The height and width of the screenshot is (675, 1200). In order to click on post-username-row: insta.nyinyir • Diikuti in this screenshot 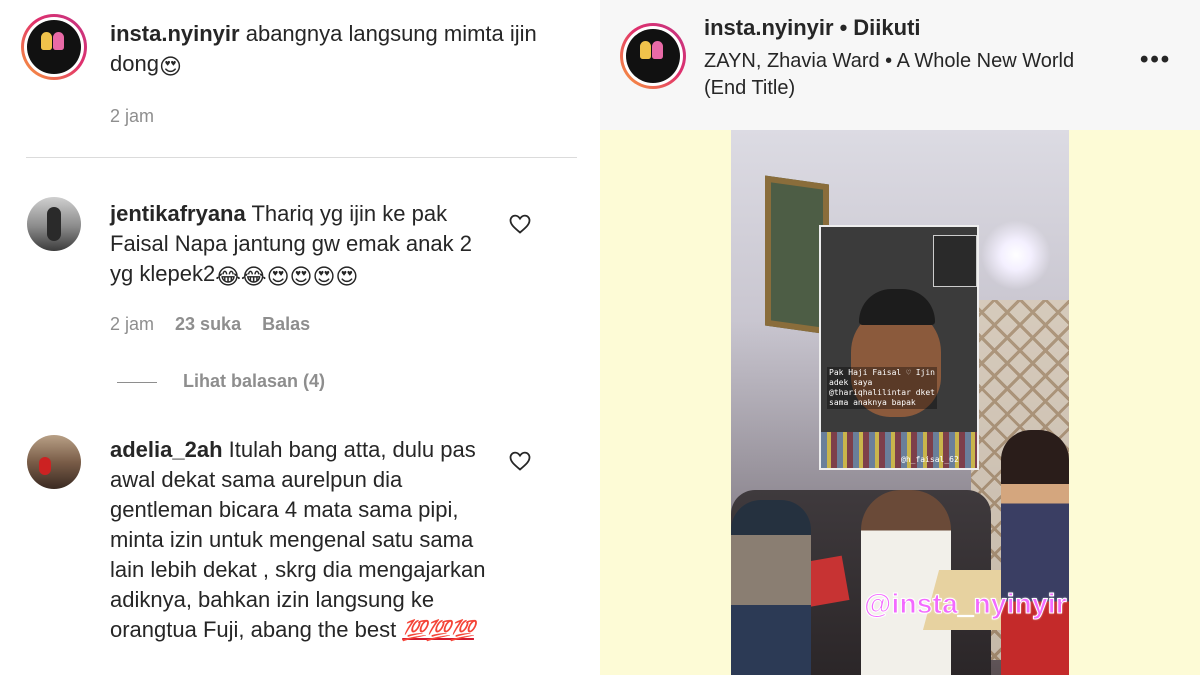, I will do `click(812, 28)`.